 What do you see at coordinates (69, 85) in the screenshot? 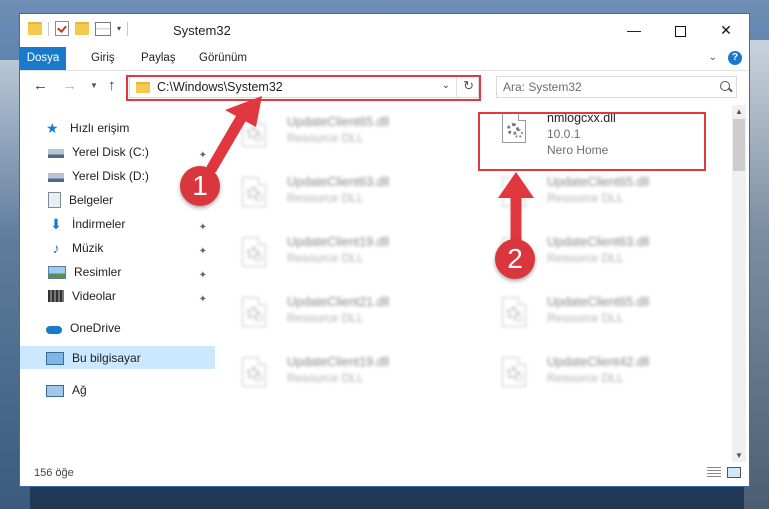
I see `forward-button: →` at bounding box center [69, 85].